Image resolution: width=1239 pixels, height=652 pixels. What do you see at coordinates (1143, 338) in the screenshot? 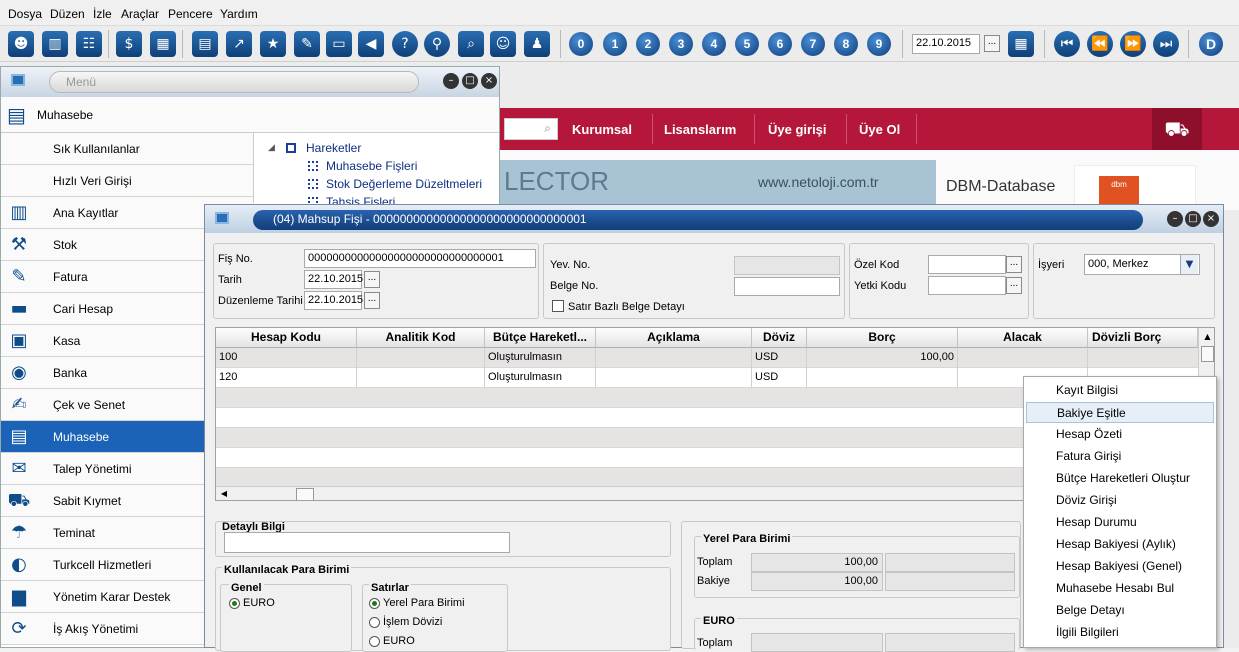
I see `col-dovizli-borc: Dövizli Borç` at bounding box center [1143, 338].